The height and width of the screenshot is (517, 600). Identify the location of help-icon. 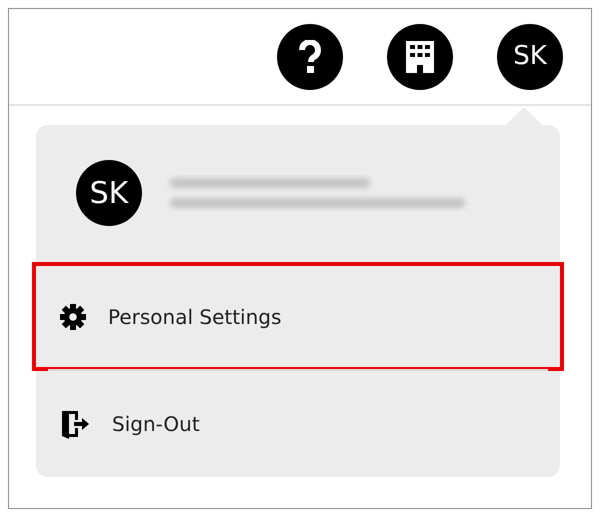
(310, 57).